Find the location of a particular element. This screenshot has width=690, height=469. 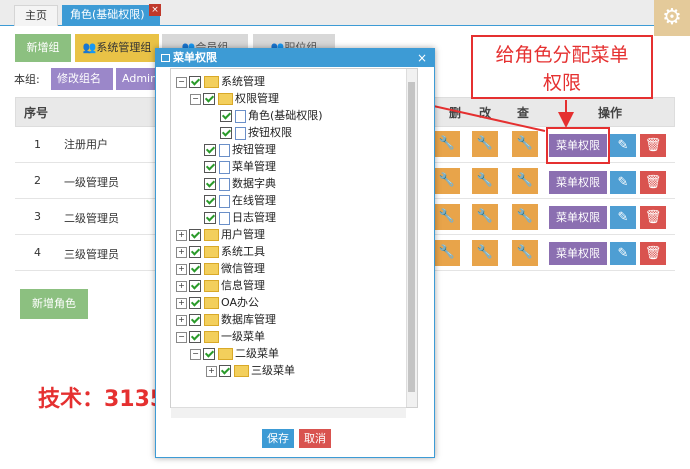

scrollbar-thumb is located at coordinates (411, 237).